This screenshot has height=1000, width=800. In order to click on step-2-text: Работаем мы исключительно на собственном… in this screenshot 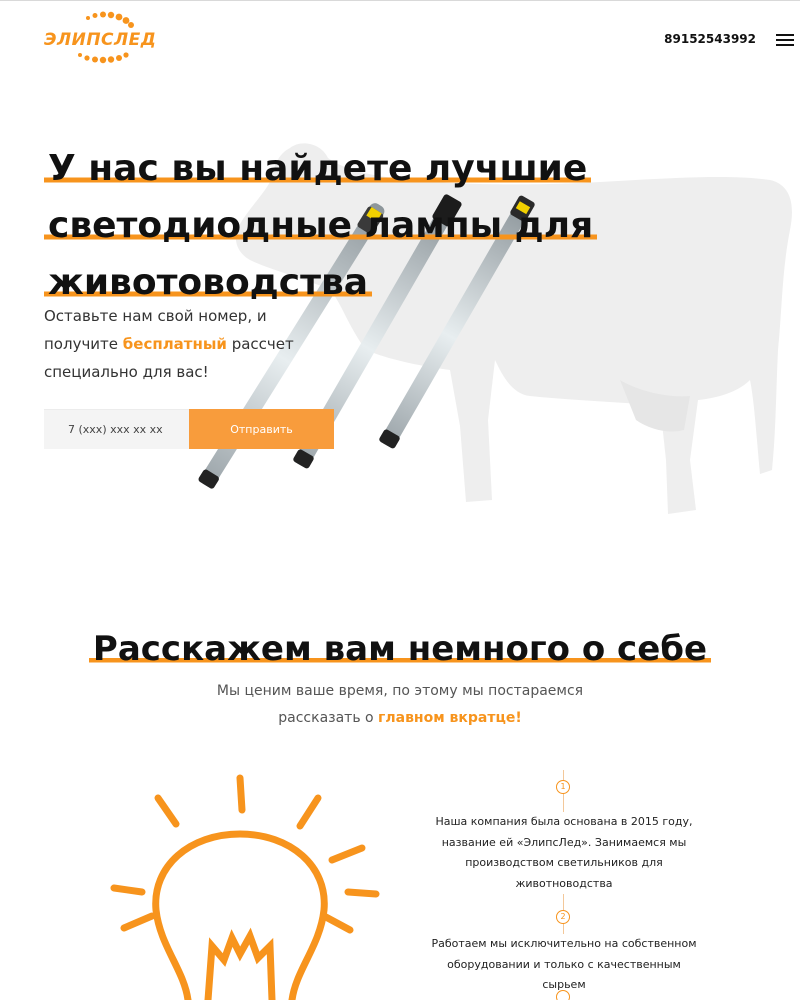, I will do `click(564, 965)`.